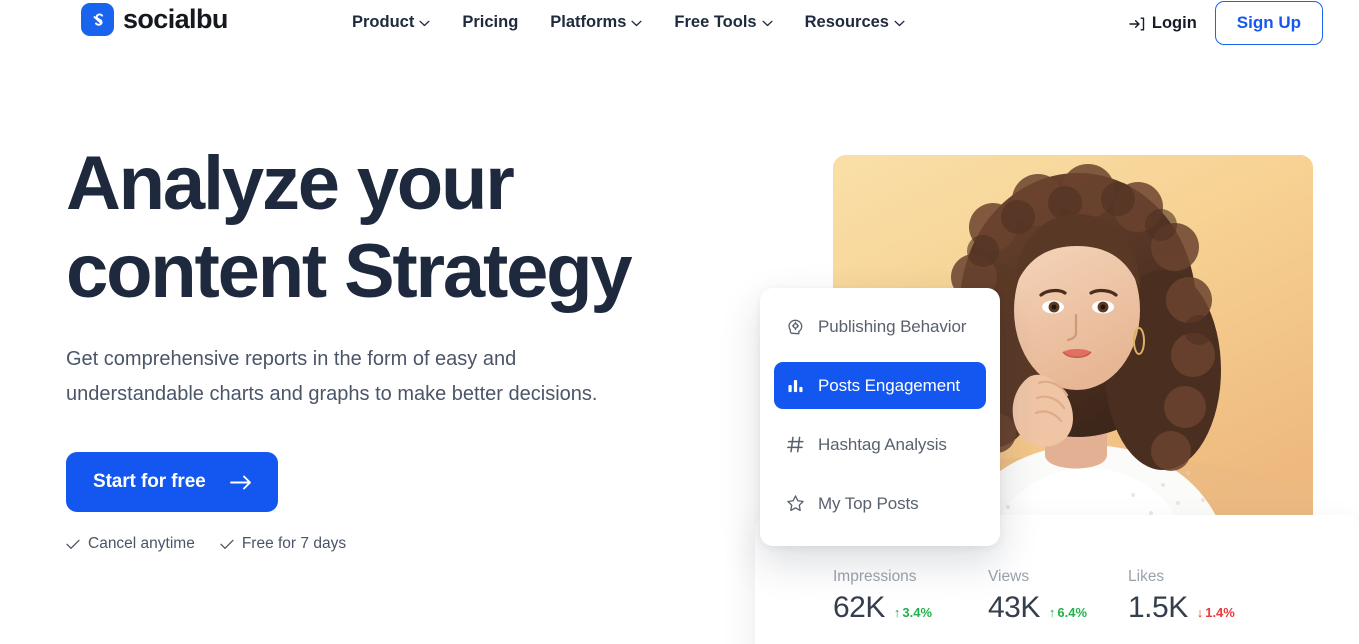 The height and width of the screenshot is (644, 1359). Describe the element at coordinates (889, 385) in the screenshot. I see `menu-item-label: Posts Engagement` at that location.